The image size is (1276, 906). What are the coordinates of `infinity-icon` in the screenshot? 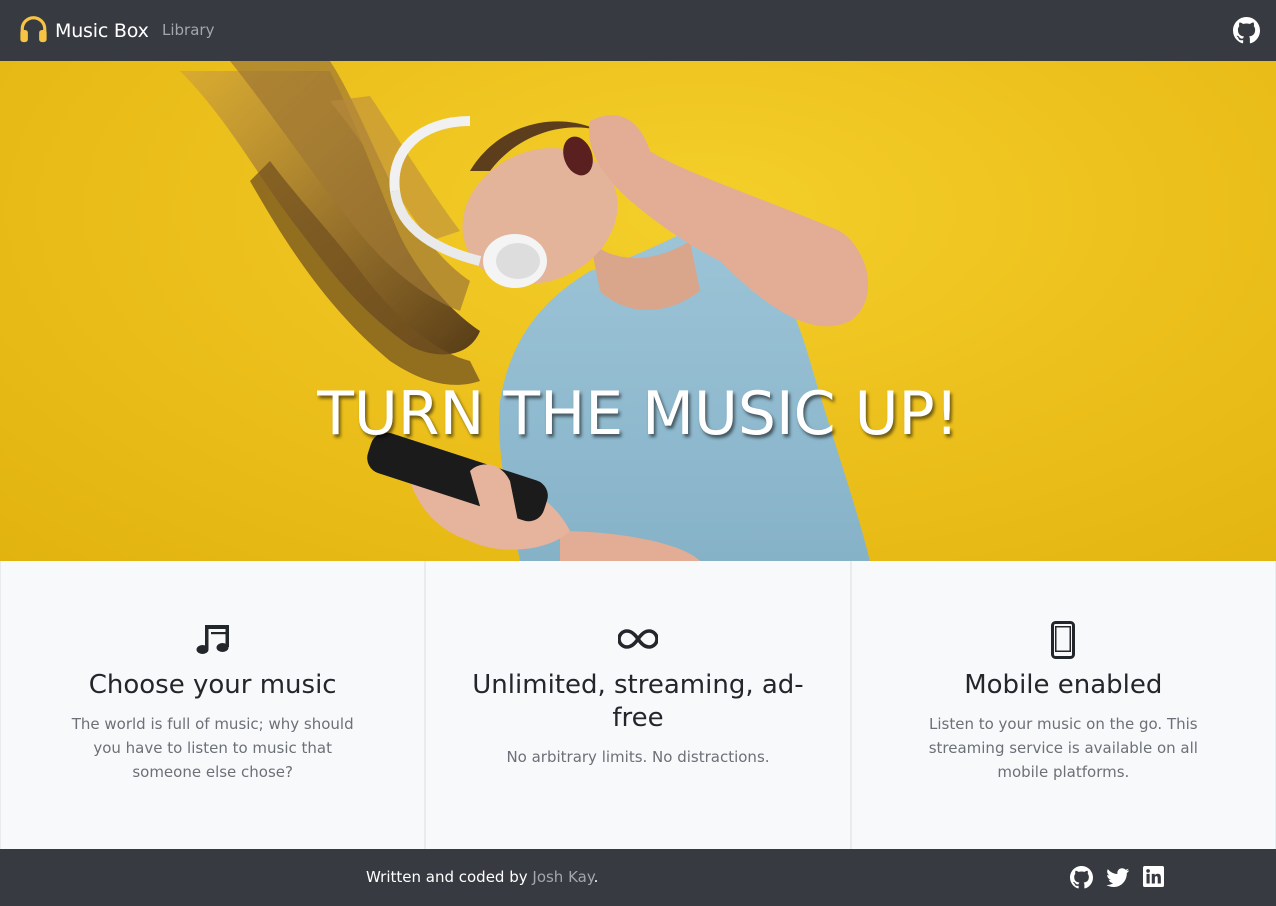 It's located at (638, 640).